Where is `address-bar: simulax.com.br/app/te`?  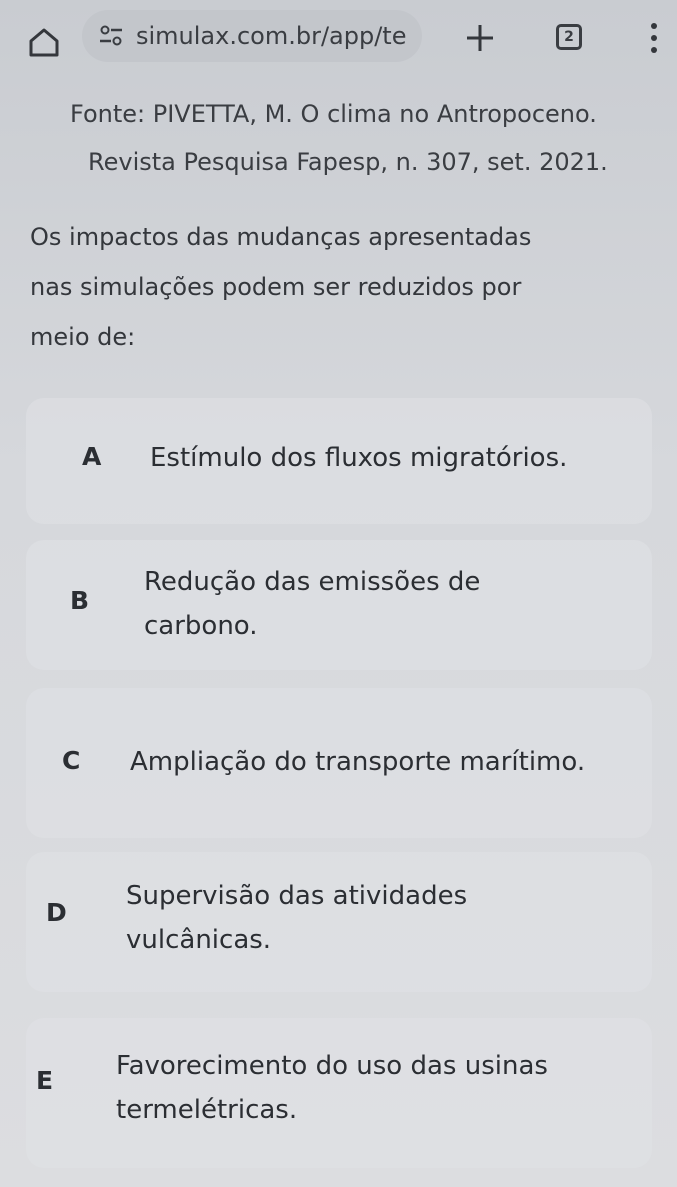 address-bar: simulax.com.br/app/te is located at coordinates (252, 36).